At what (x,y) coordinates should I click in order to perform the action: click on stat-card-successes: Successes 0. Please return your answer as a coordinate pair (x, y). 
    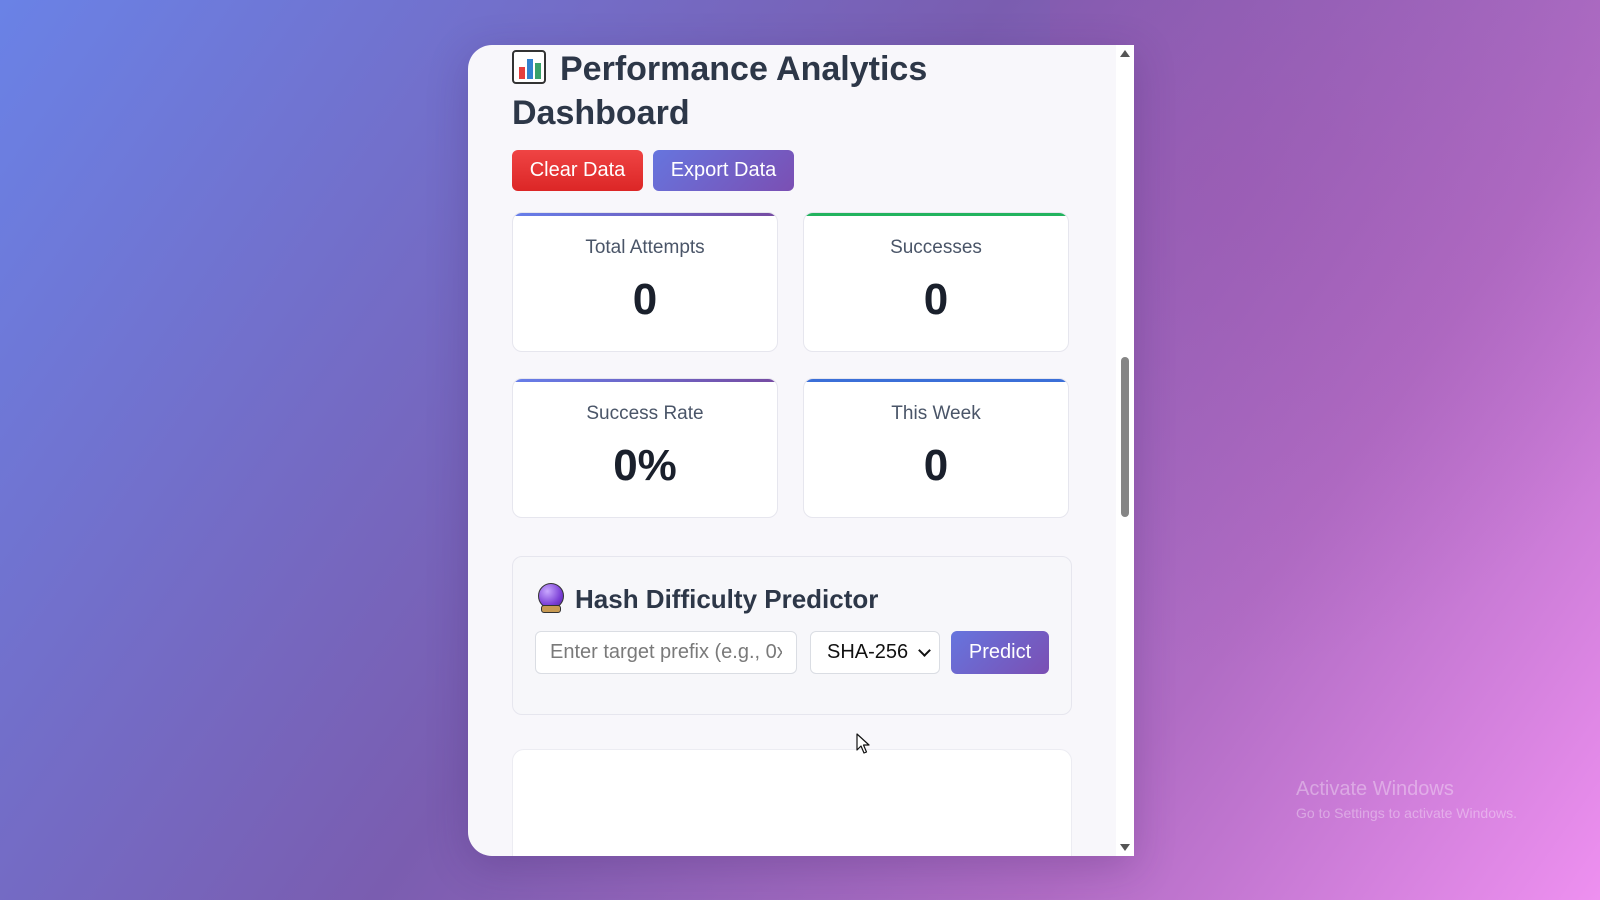
    Looking at the image, I should click on (936, 282).